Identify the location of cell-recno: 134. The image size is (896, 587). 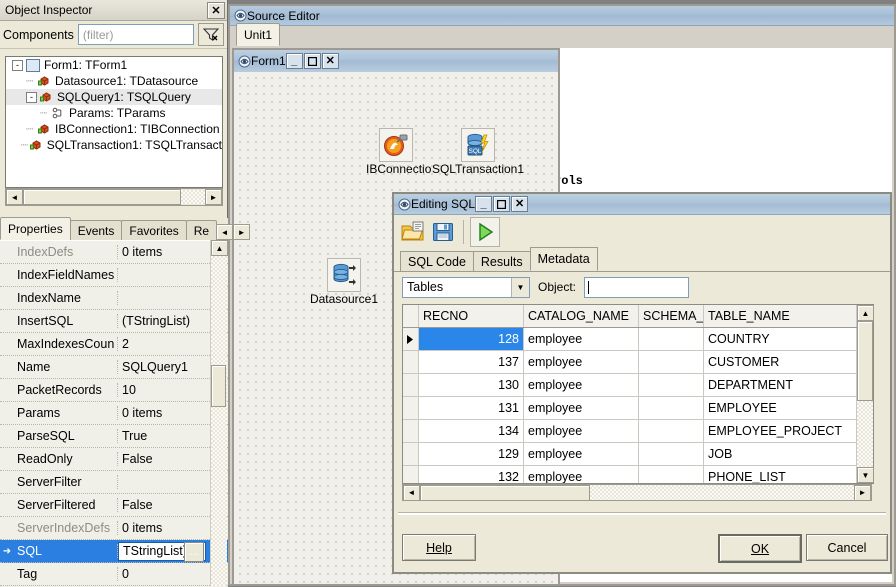
(471, 431).